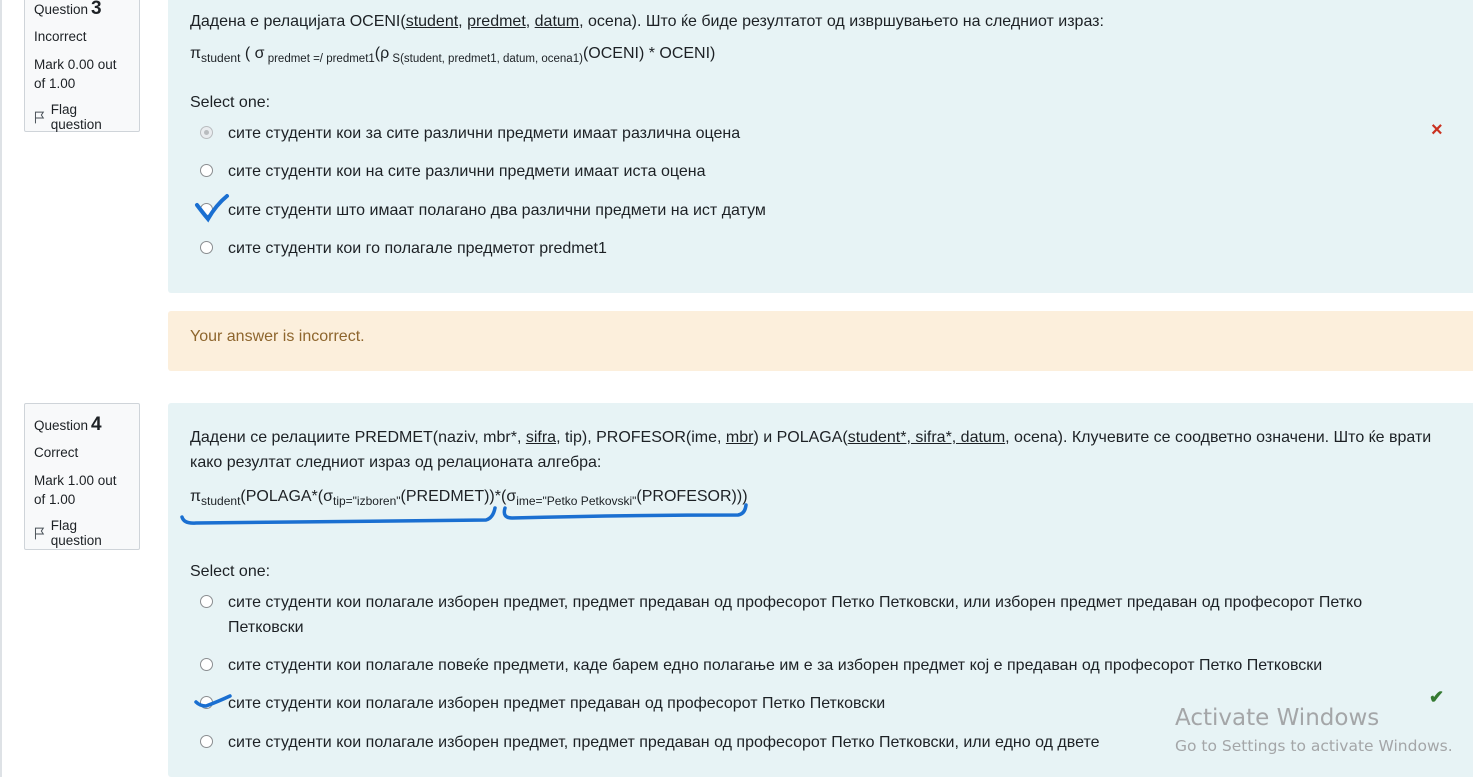 This screenshot has width=1473, height=777. I want to click on formula-subscript: predmet =/ predmet1, so click(319, 59).